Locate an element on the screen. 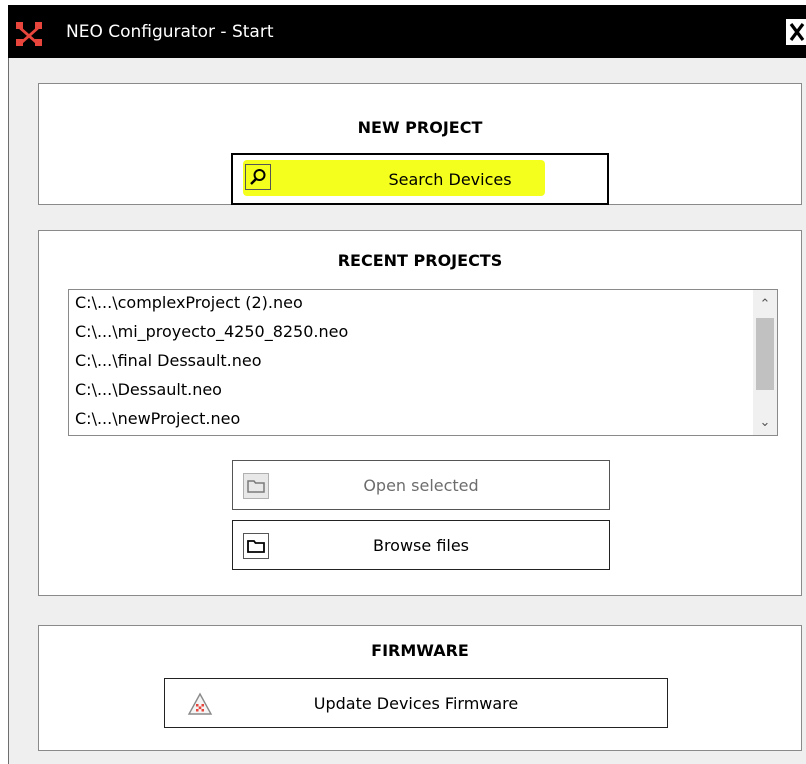 Image resolution: width=806 pixels, height=764 pixels. browse-files-button: Browse files is located at coordinates (421, 545).